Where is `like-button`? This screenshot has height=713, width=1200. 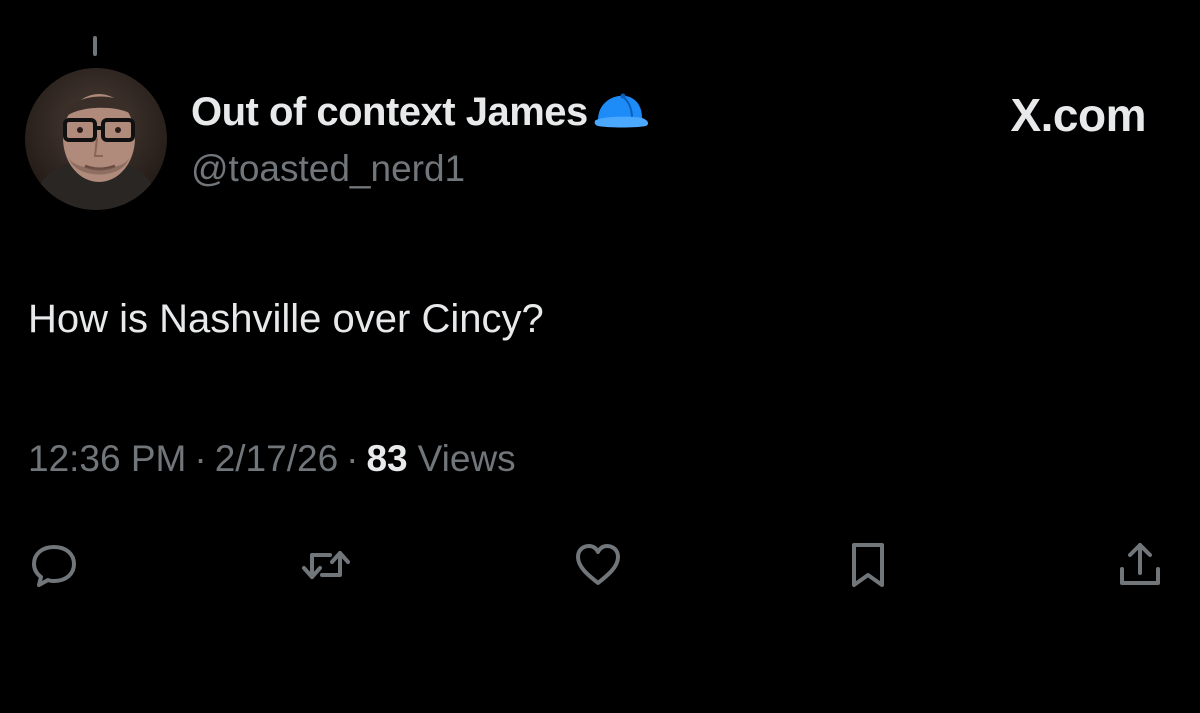
like-button is located at coordinates (598, 565).